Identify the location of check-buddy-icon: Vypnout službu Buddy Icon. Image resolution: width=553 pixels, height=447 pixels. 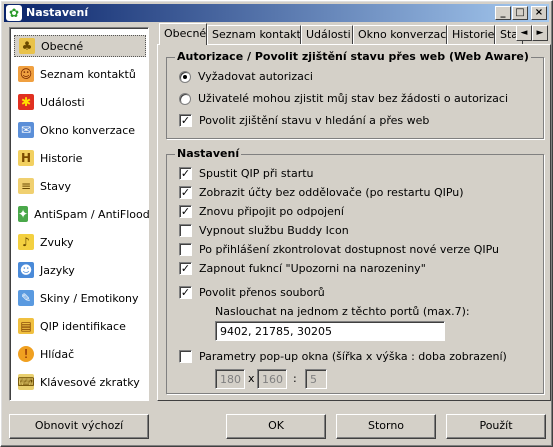
(264, 230).